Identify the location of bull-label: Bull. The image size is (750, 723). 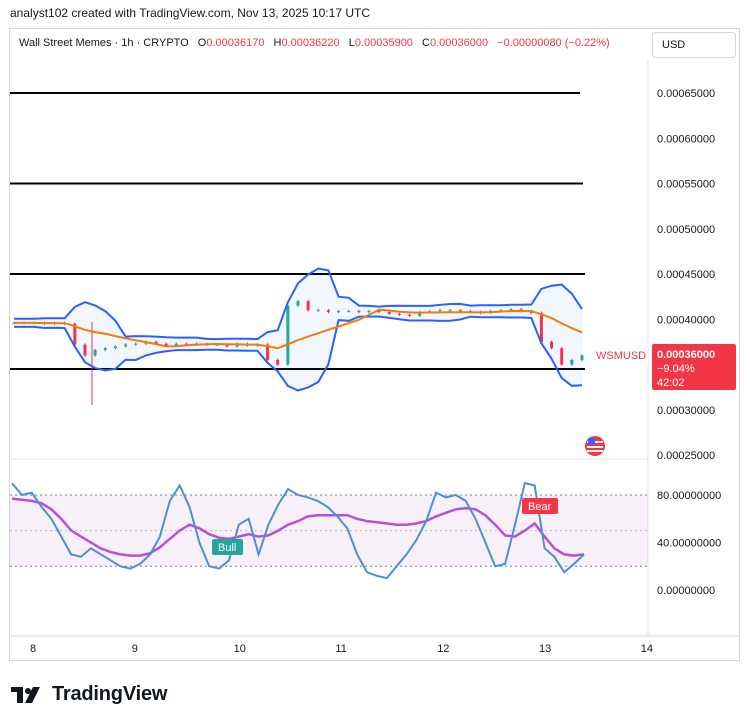
(227, 547).